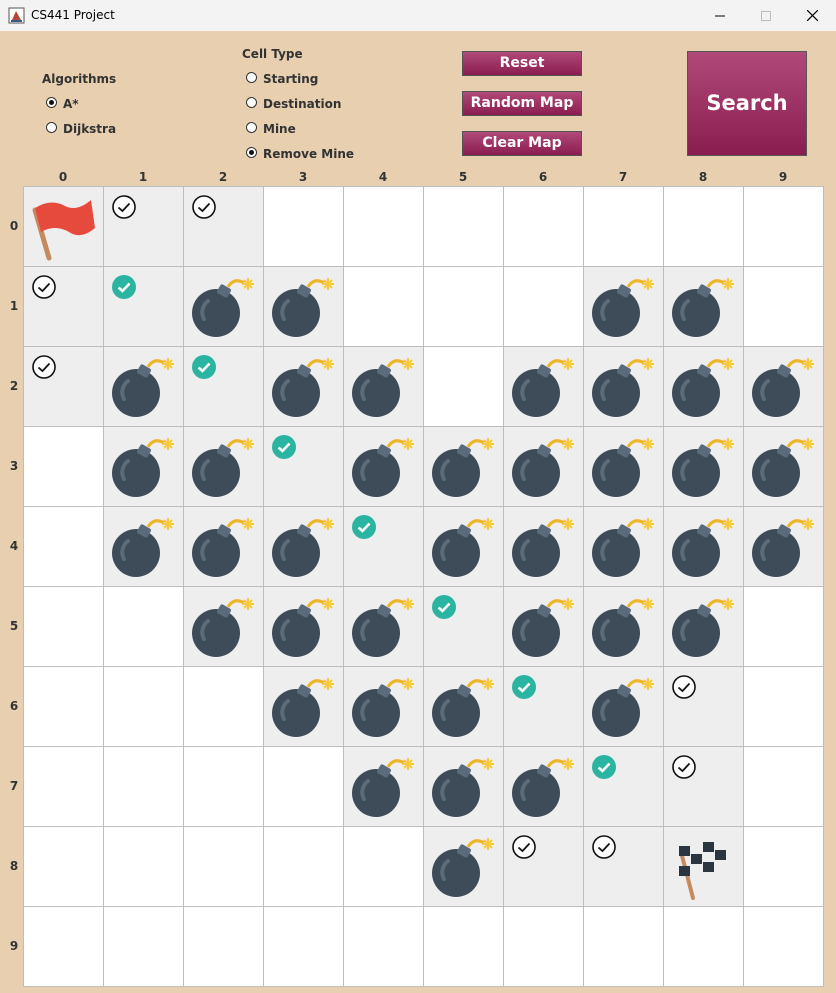 This screenshot has height=993, width=836. Describe the element at coordinates (89, 129) in the screenshot. I see `radio-dijkstra-label: Dijkstra` at that location.